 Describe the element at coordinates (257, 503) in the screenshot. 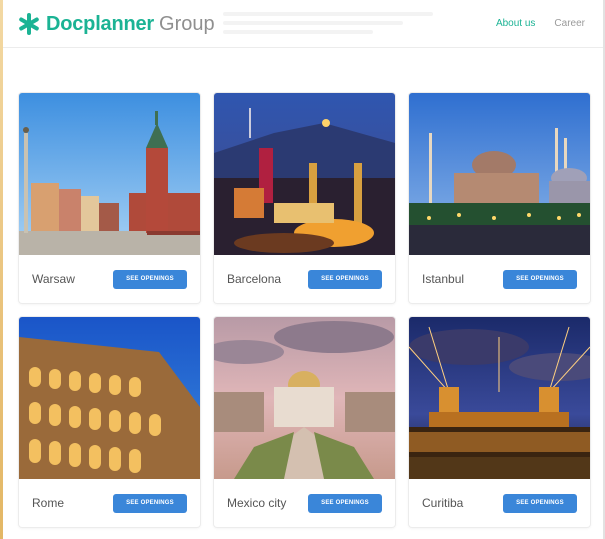

I see `city-name-mexico-city: Mexico city` at that location.